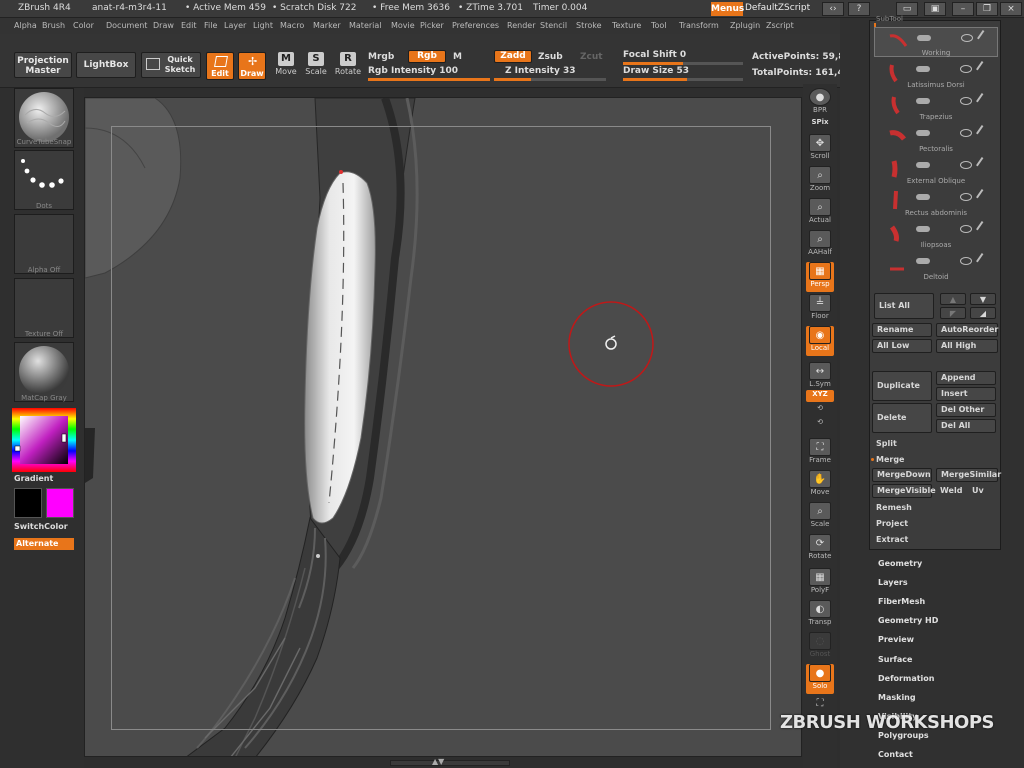  What do you see at coordinates (210, 25) in the screenshot?
I see `menu-file: File` at bounding box center [210, 25].